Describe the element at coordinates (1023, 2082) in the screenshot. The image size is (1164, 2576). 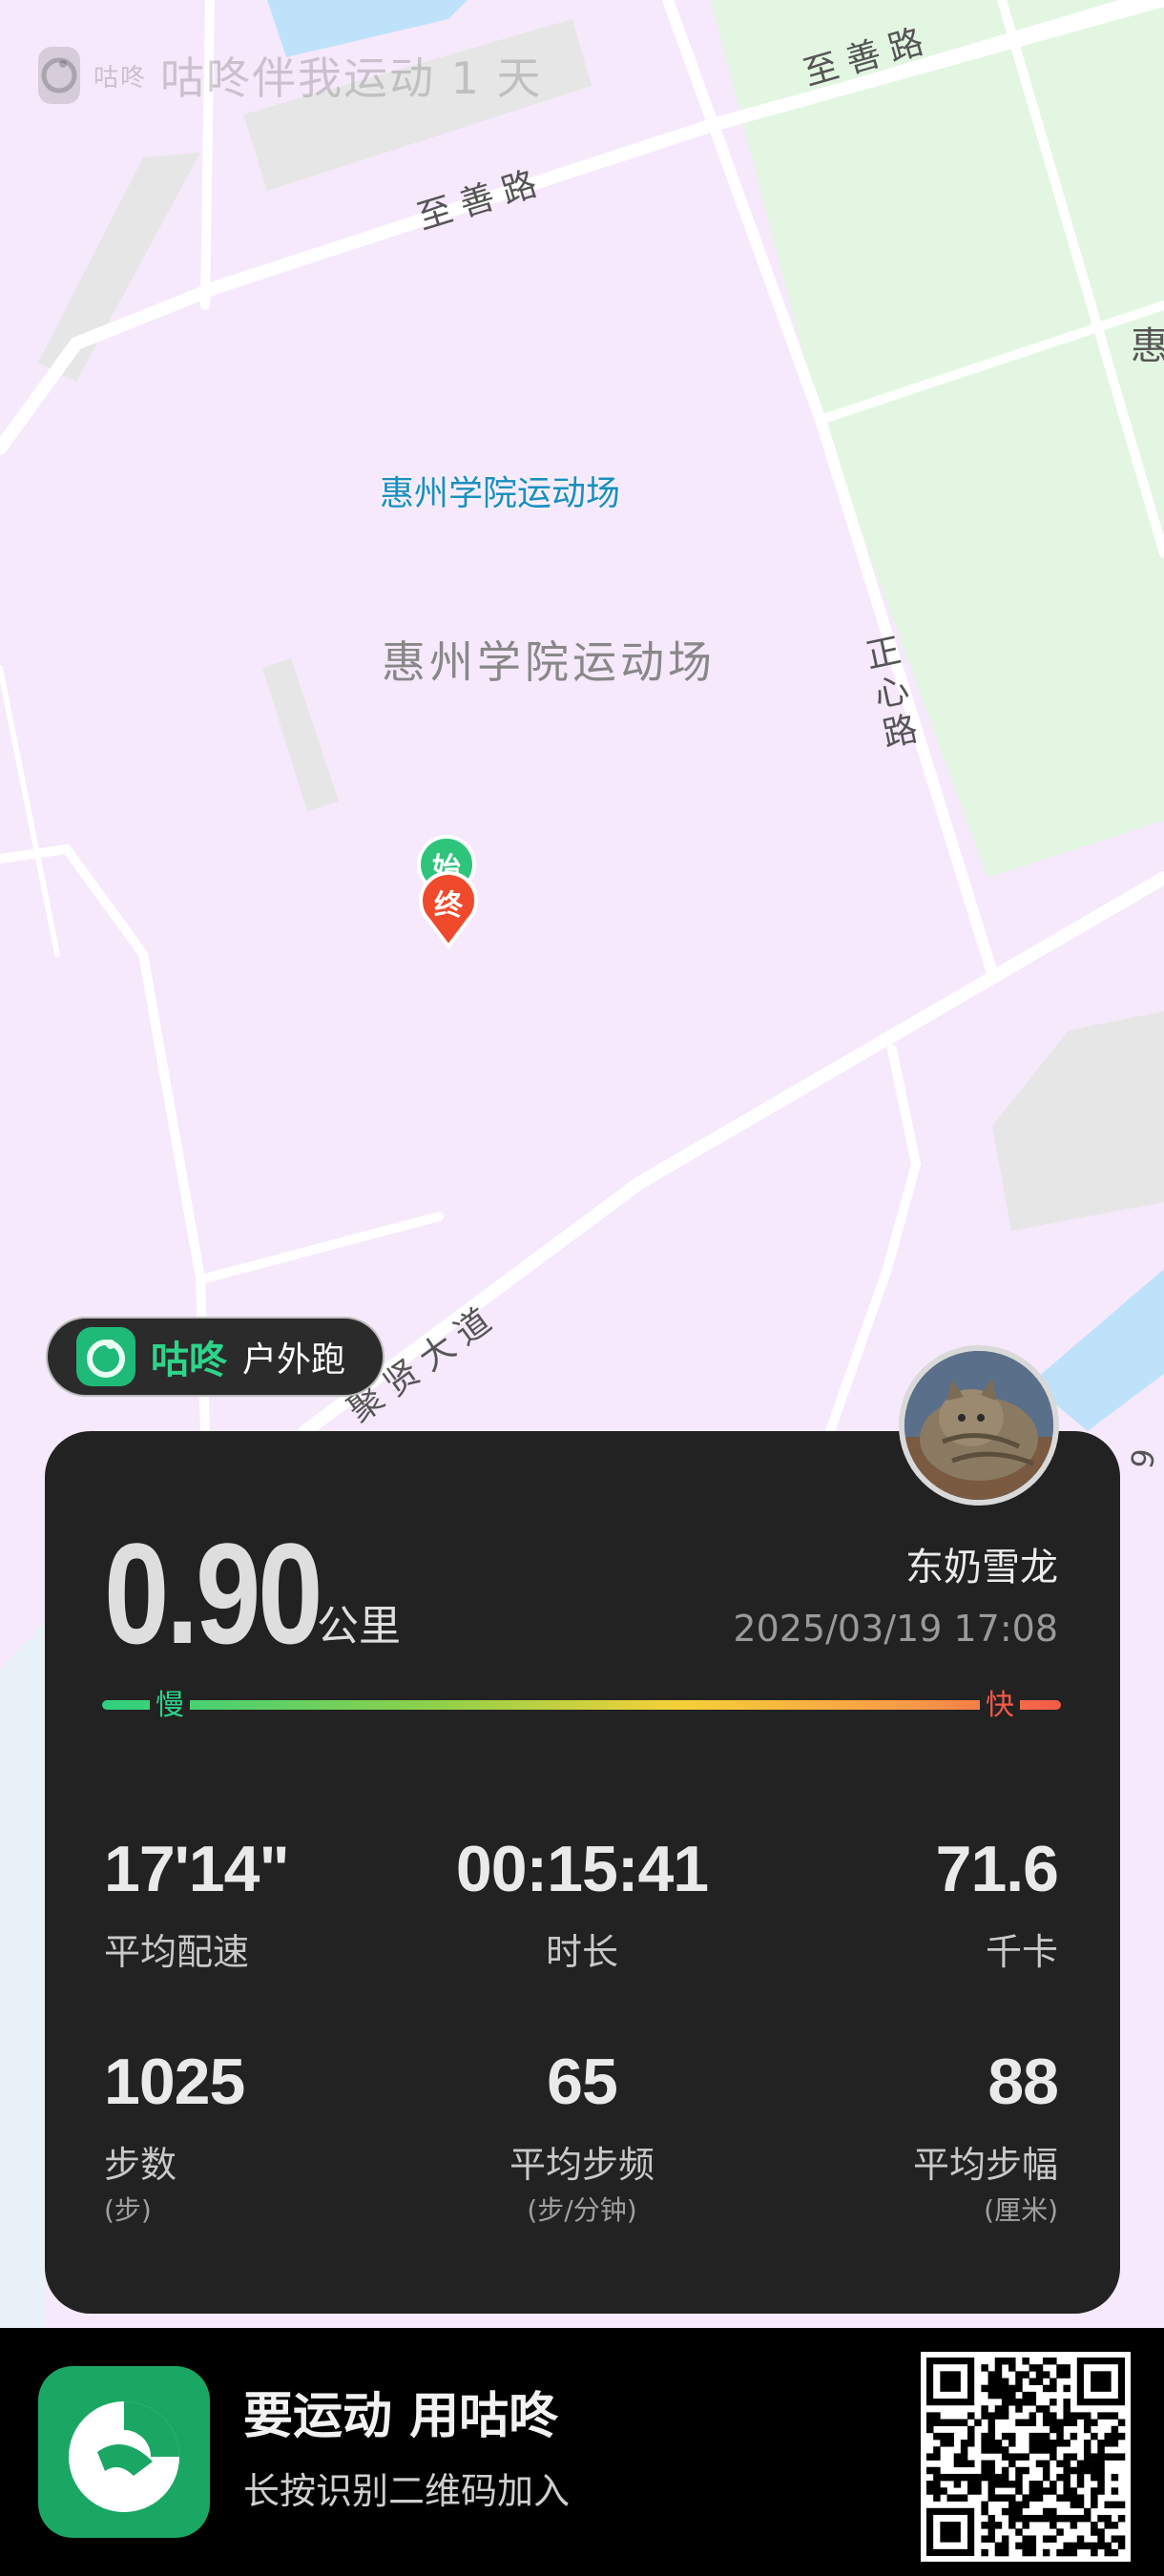
I see `stride-value: 88` at that location.